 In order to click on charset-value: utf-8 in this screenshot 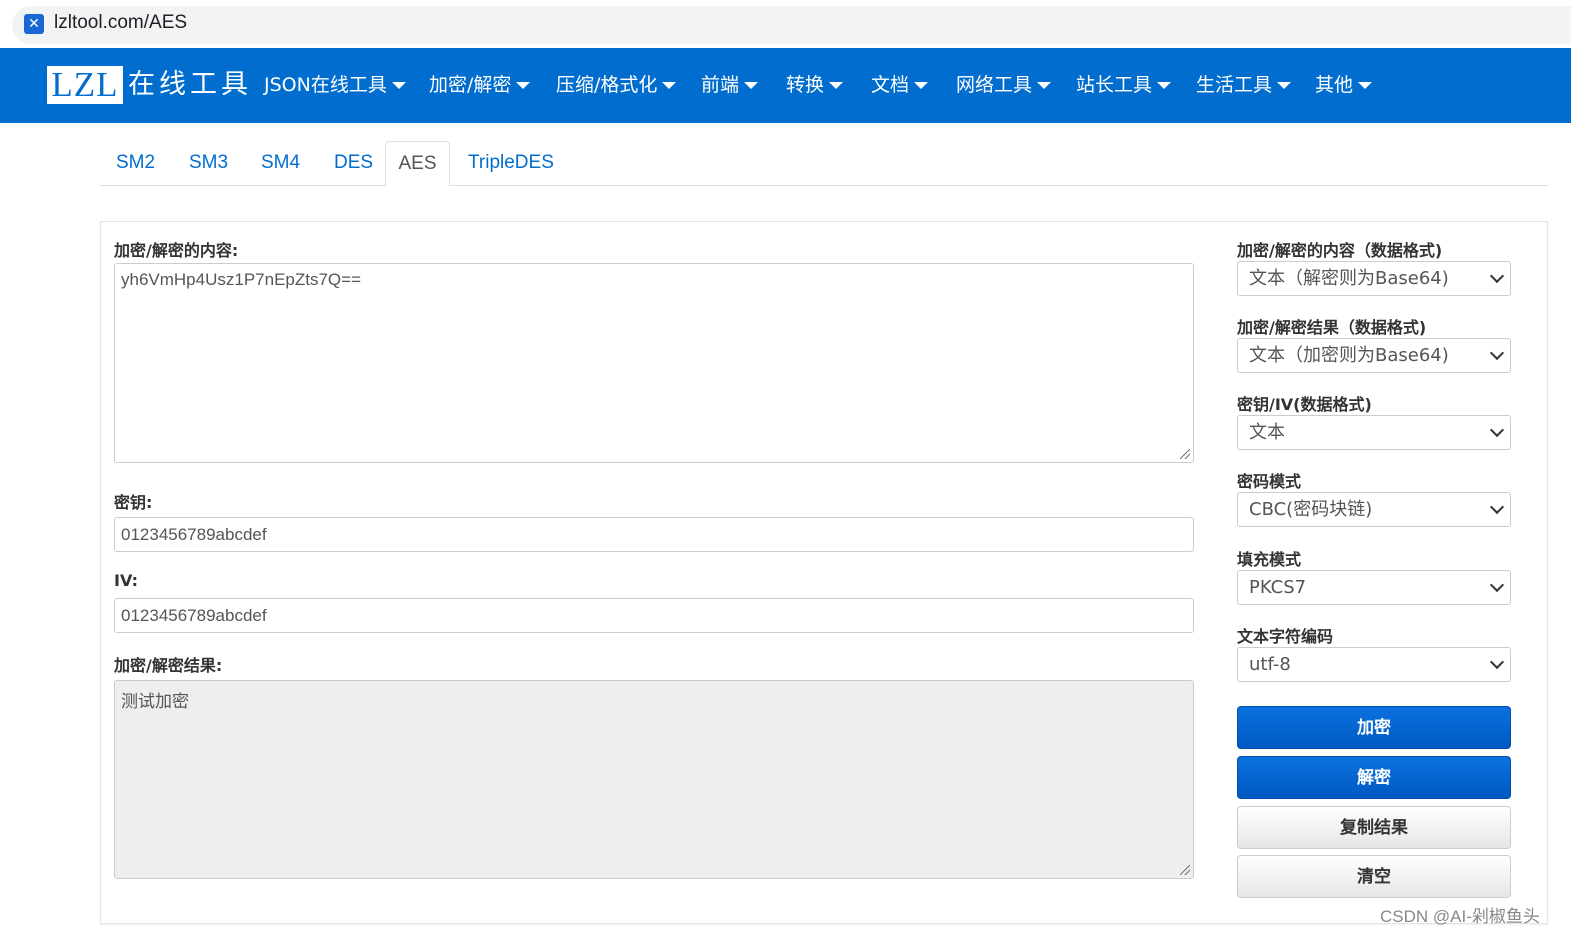, I will do `click(1270, 664)`.